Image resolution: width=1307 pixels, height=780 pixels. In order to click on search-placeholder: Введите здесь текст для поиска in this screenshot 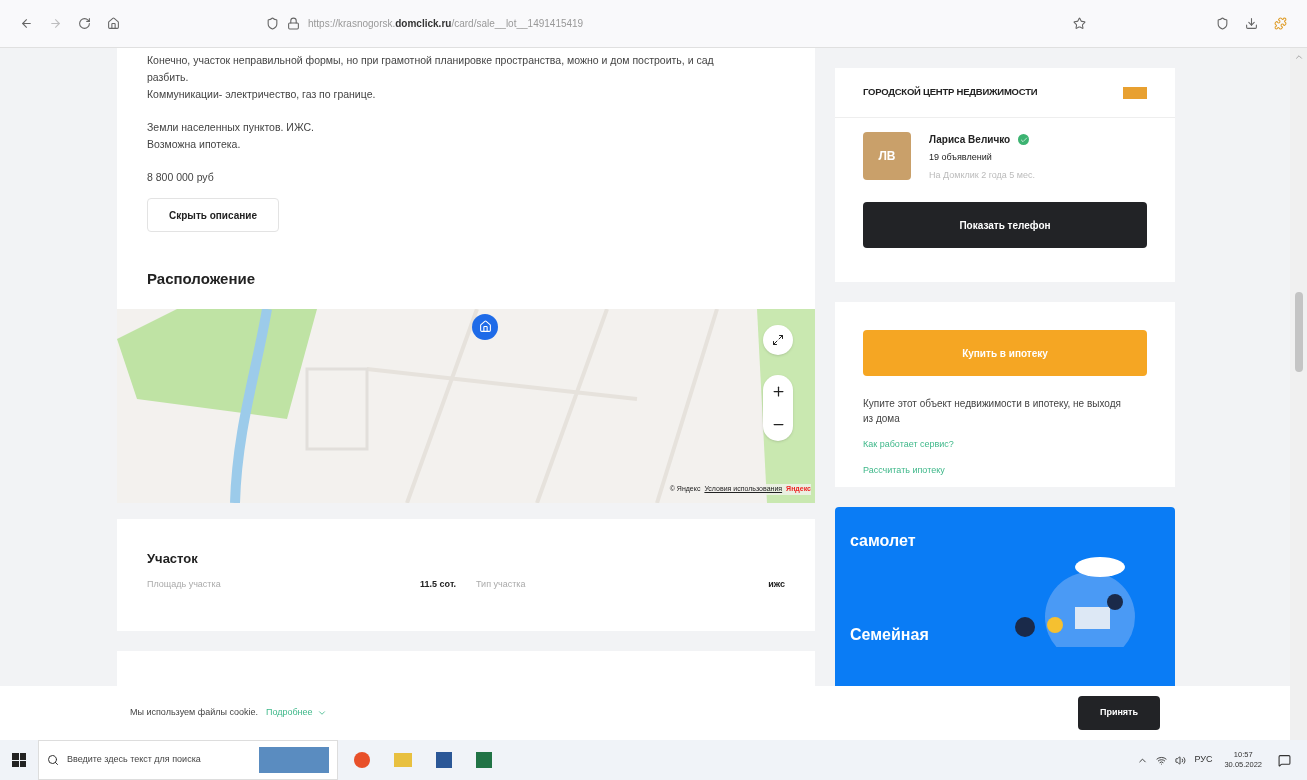, I will do `click(134, 760)`.